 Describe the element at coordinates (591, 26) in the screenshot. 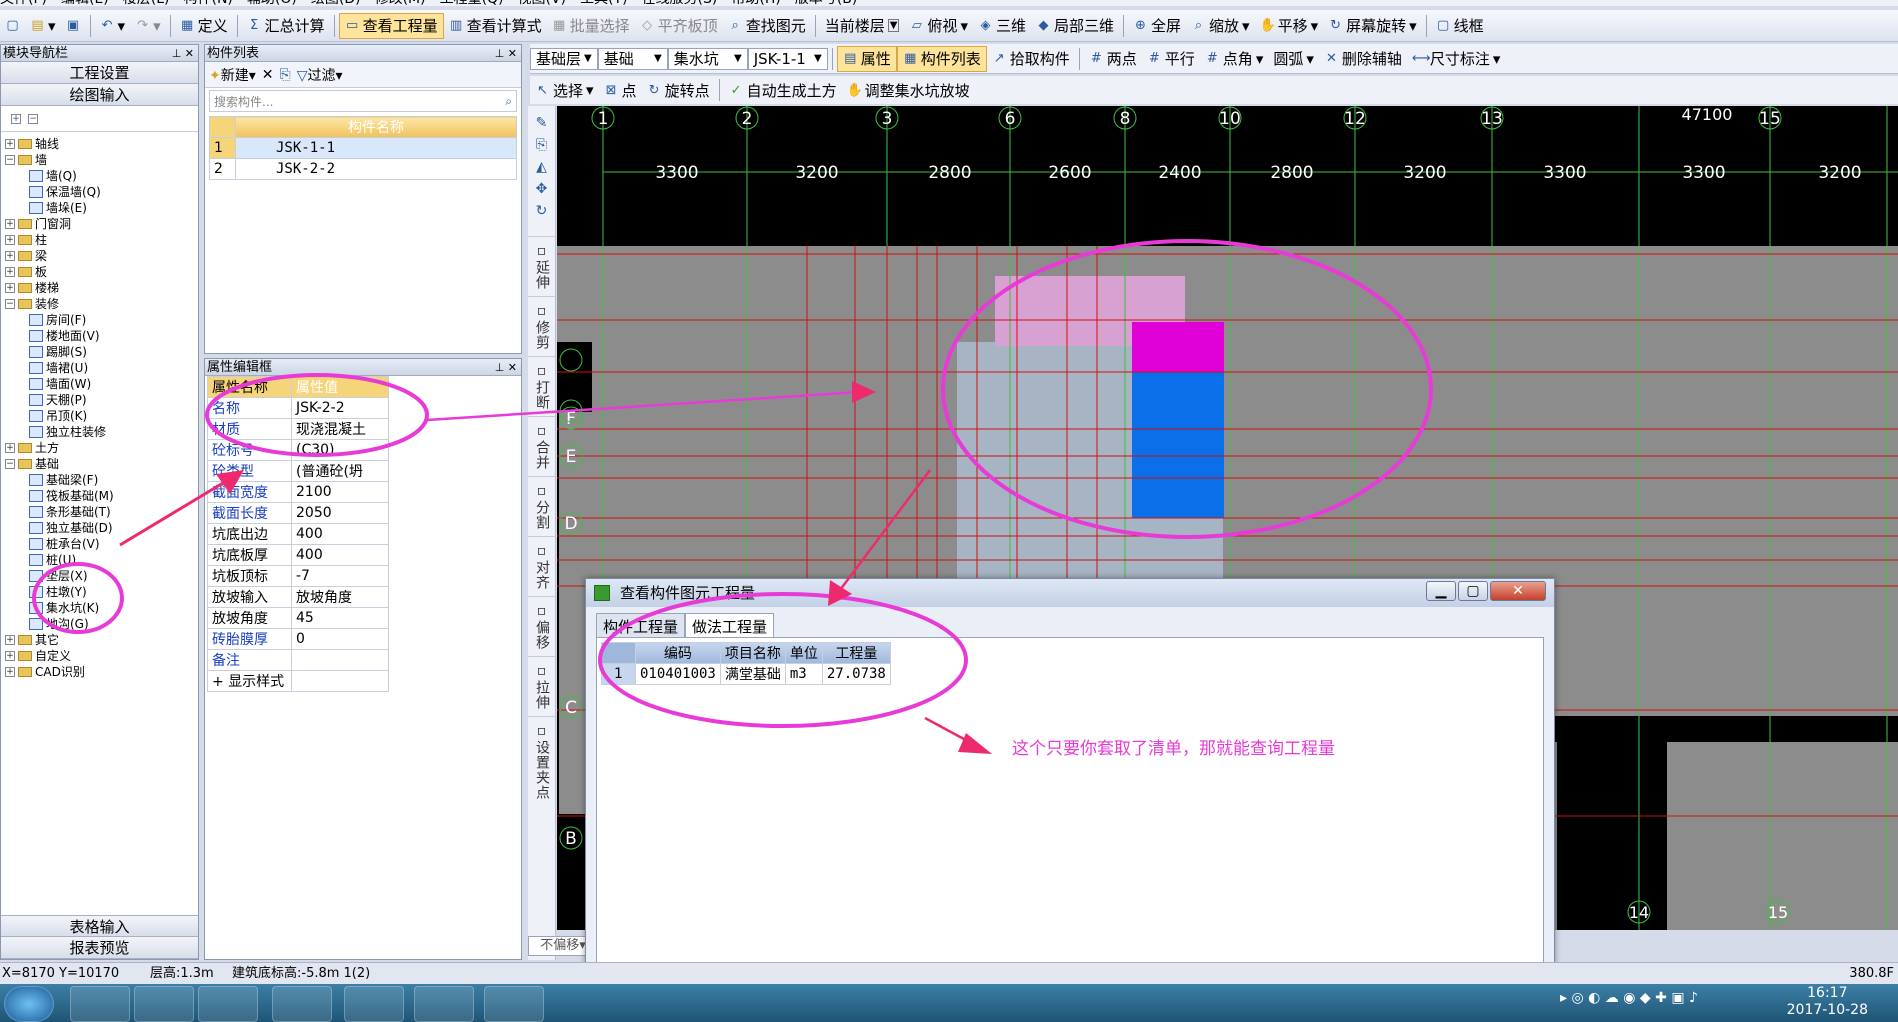

I see `batch-select-button: ▦ 批量选择` at that location.